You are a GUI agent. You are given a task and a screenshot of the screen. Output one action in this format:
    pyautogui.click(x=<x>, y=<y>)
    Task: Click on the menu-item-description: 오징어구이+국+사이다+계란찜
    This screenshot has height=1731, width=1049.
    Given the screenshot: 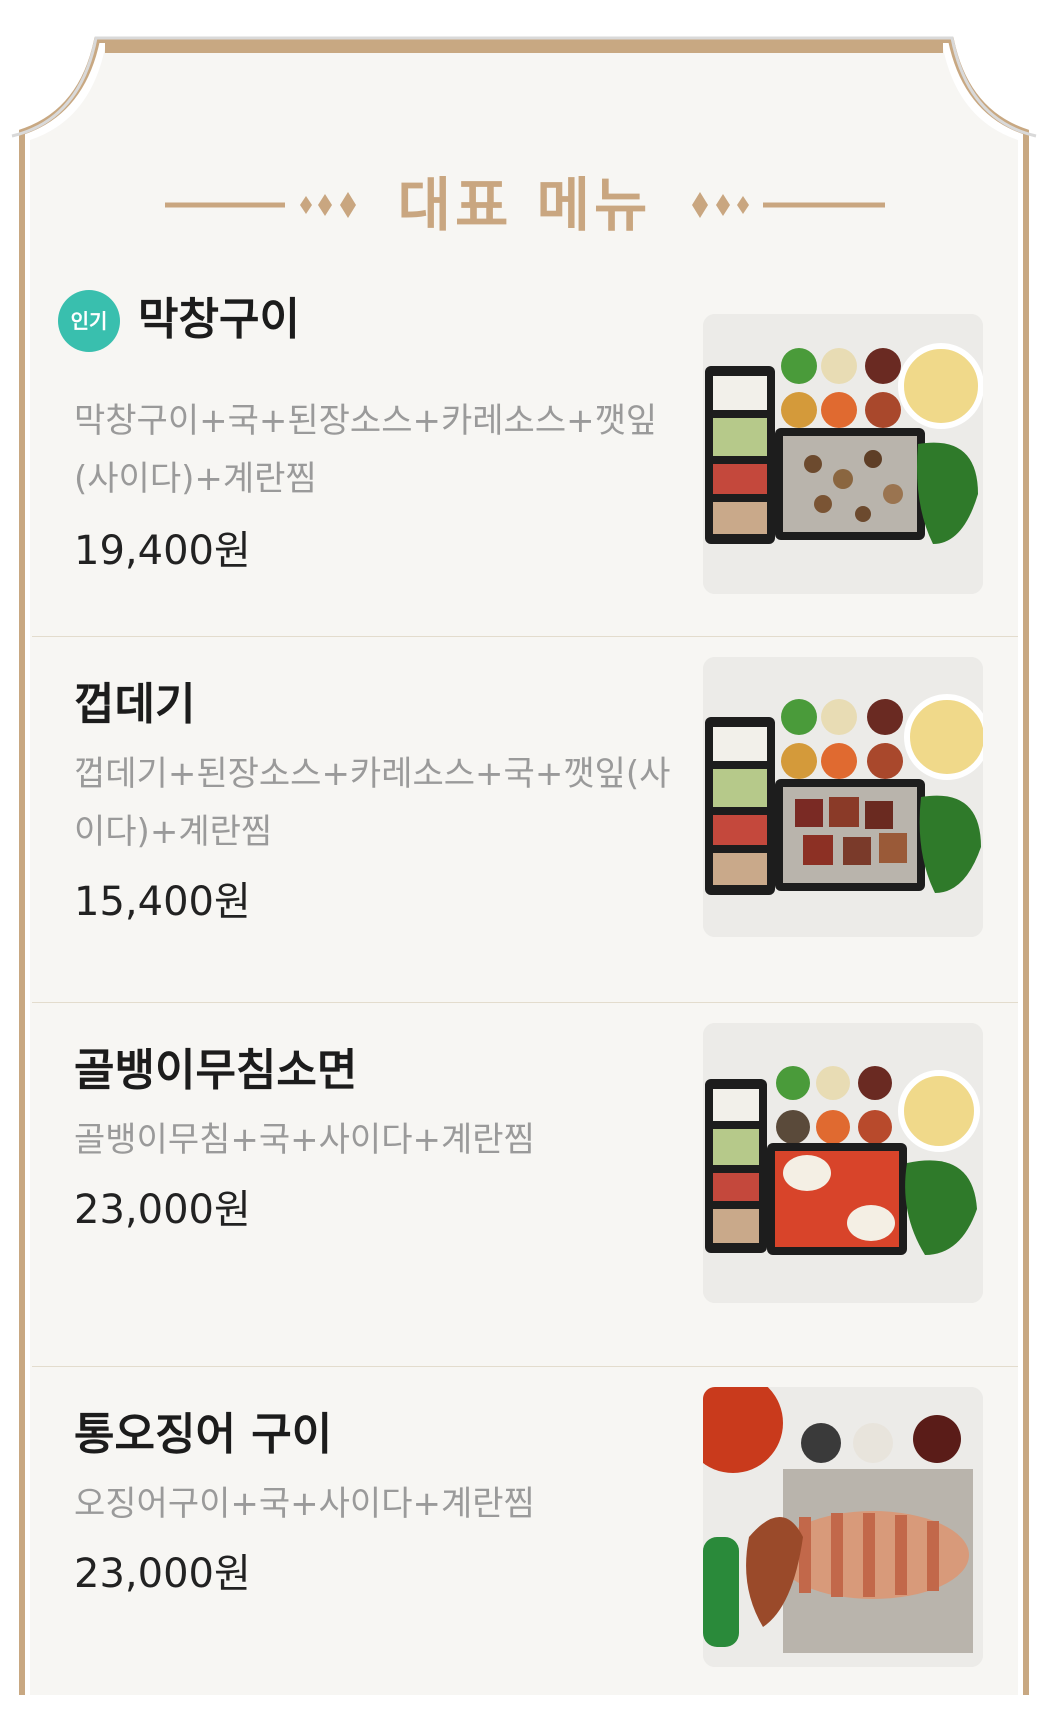 What is the action you would take?
    pyautogui.click(x=304, y=1504)
    